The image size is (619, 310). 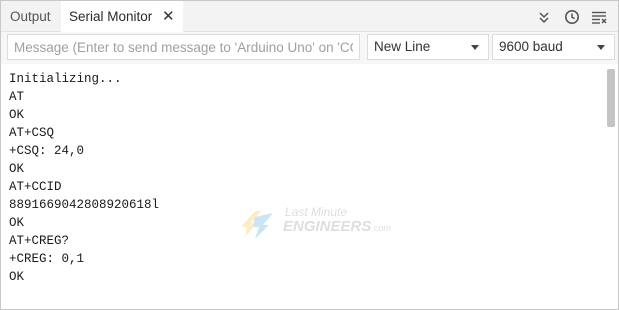 What do you see at coordinates (17, 97) in the screenshot?
I see `output-line: AT` at bounding box center [17, 97].